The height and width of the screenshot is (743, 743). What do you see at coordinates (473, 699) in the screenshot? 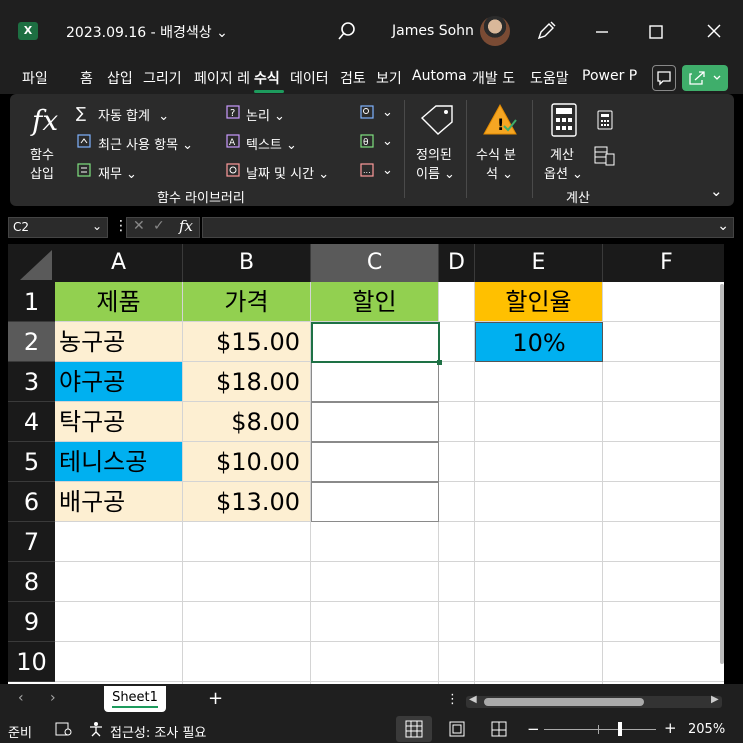
I see `scroll-left-icon: ◀` at bounding box center [473, 699].